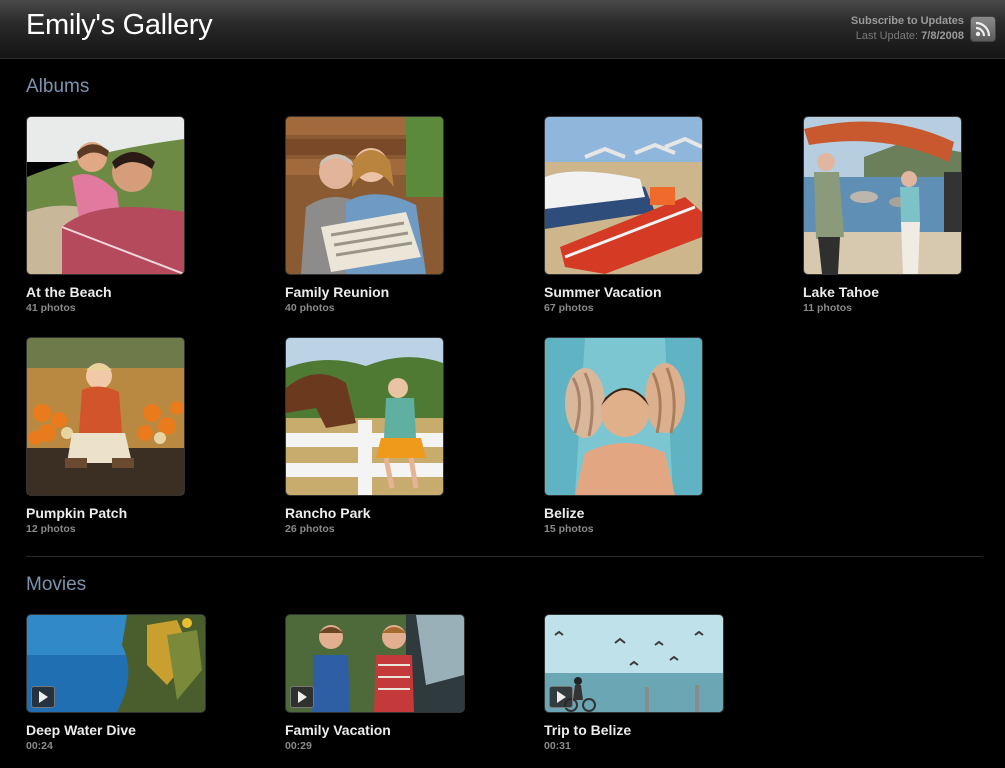  I want to click on album-title: Belize, so click(623, 513).